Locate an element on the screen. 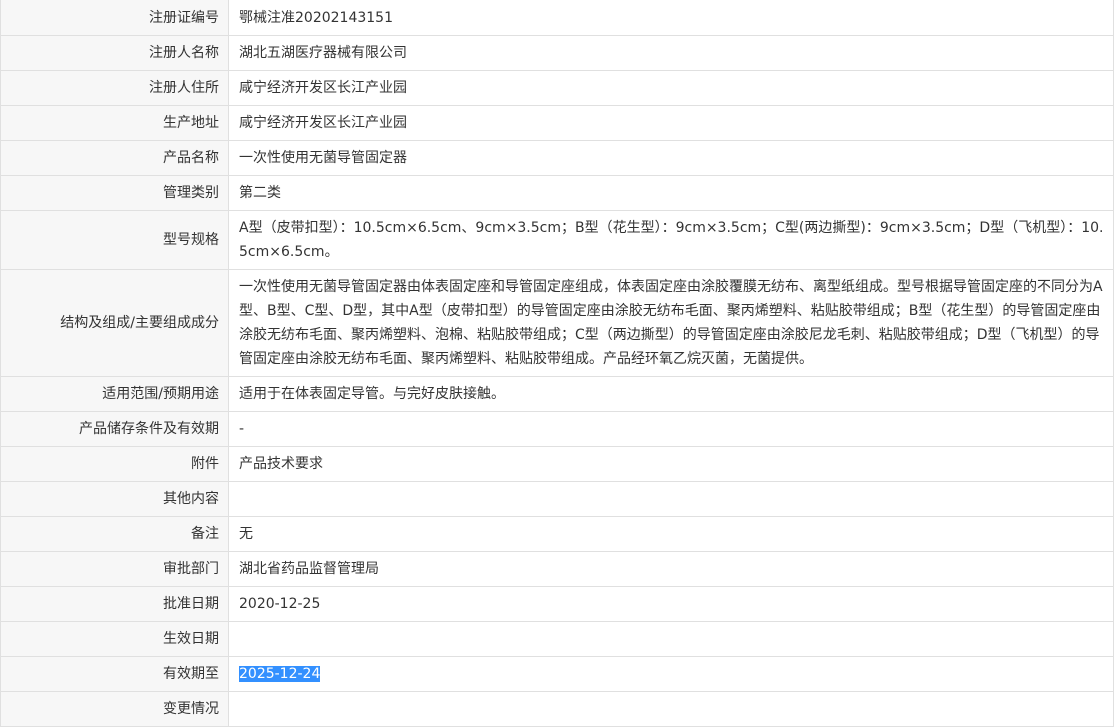 The width and height of the screenshot is (1114, 727). table-row: 备注 无 is located at coordinates (557, 534).